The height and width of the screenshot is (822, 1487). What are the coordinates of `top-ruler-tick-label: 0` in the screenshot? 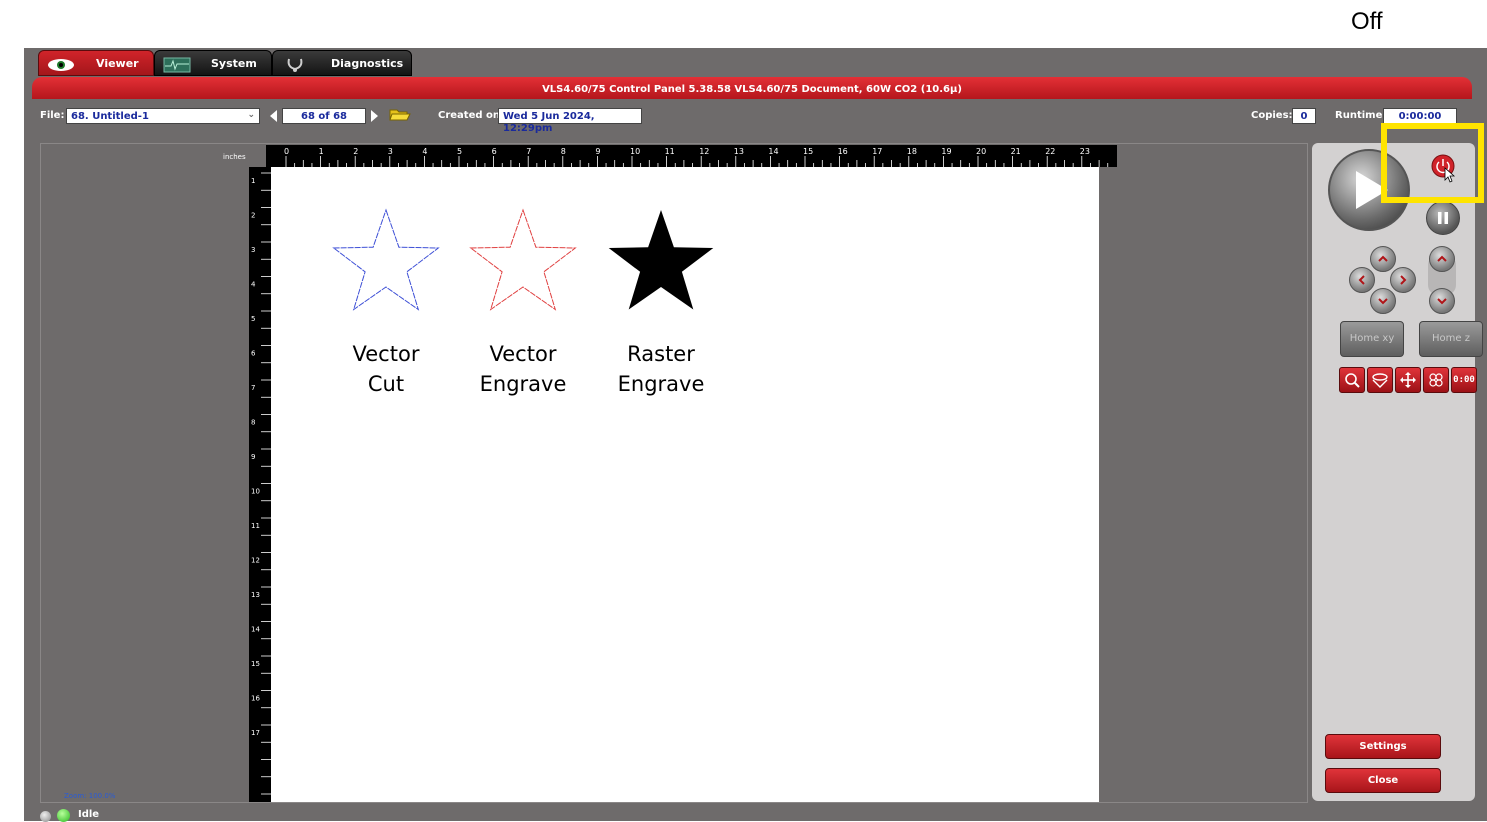 It's located at (286, 151).